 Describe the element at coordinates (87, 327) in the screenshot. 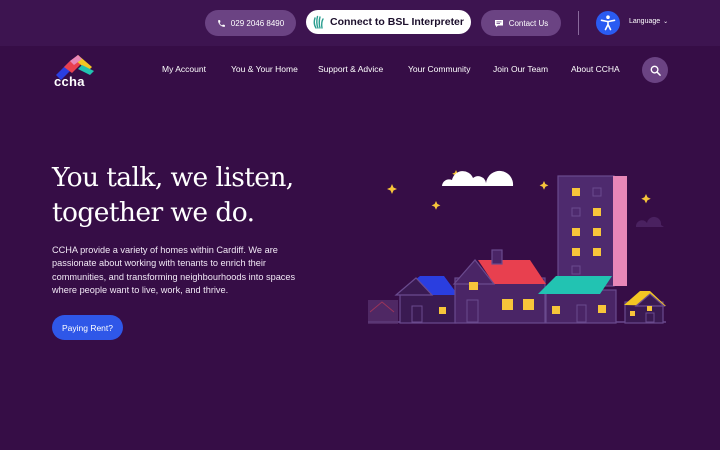

I see `paying-rent-button: Paying Rent?` at that location.